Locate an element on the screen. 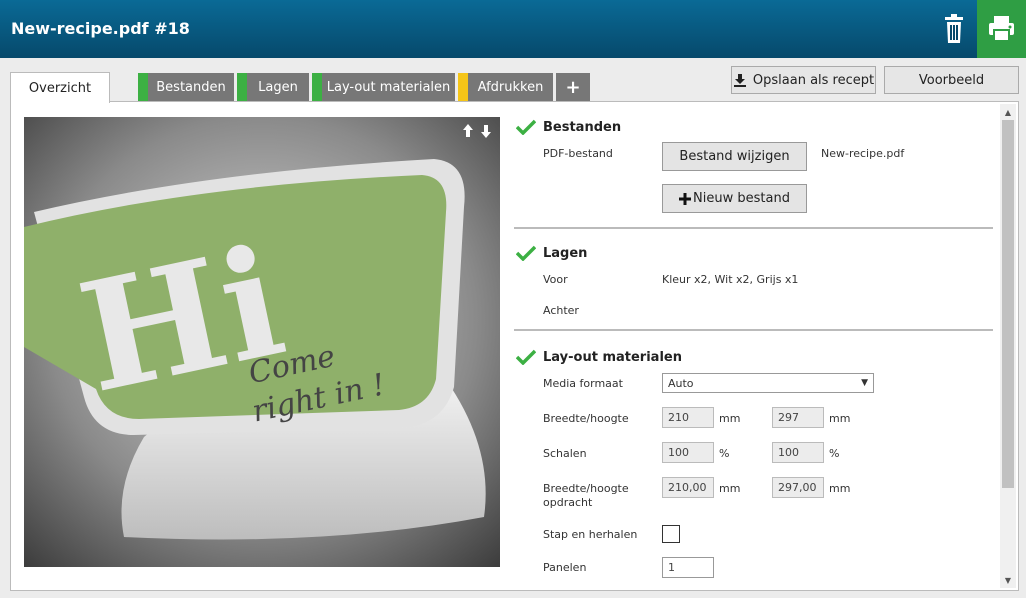  tab-overzicht: Overzicht is located at coordinates (60, 87).